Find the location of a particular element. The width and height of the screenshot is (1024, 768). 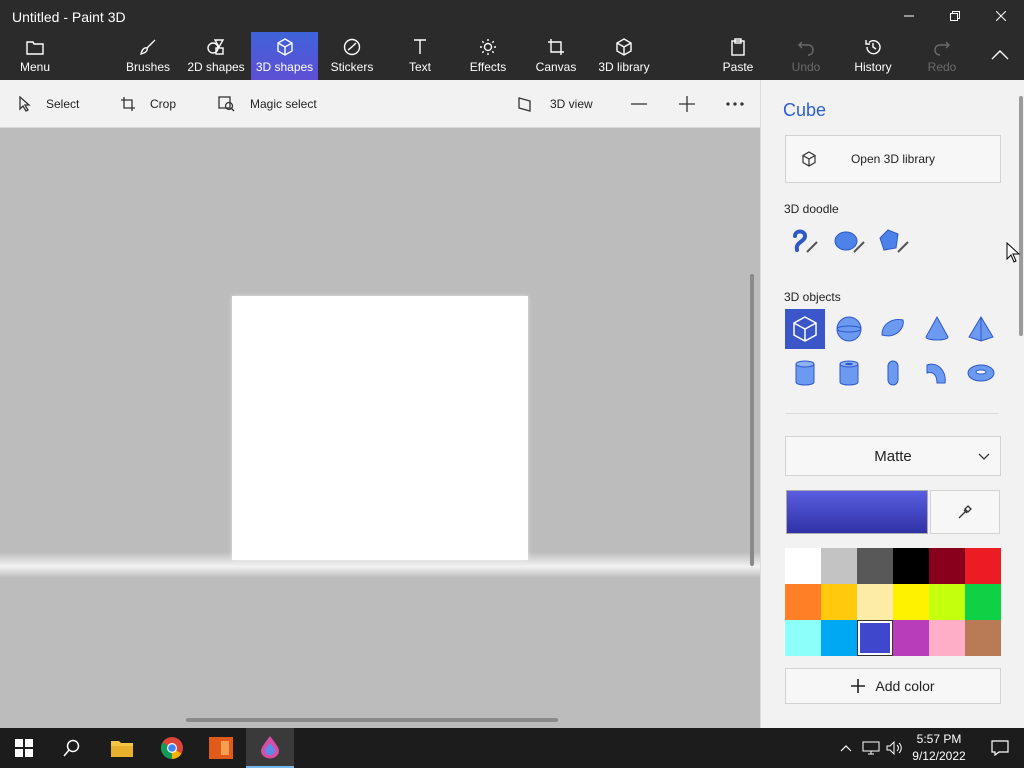

history-icon is located at coordinates (873, 47).